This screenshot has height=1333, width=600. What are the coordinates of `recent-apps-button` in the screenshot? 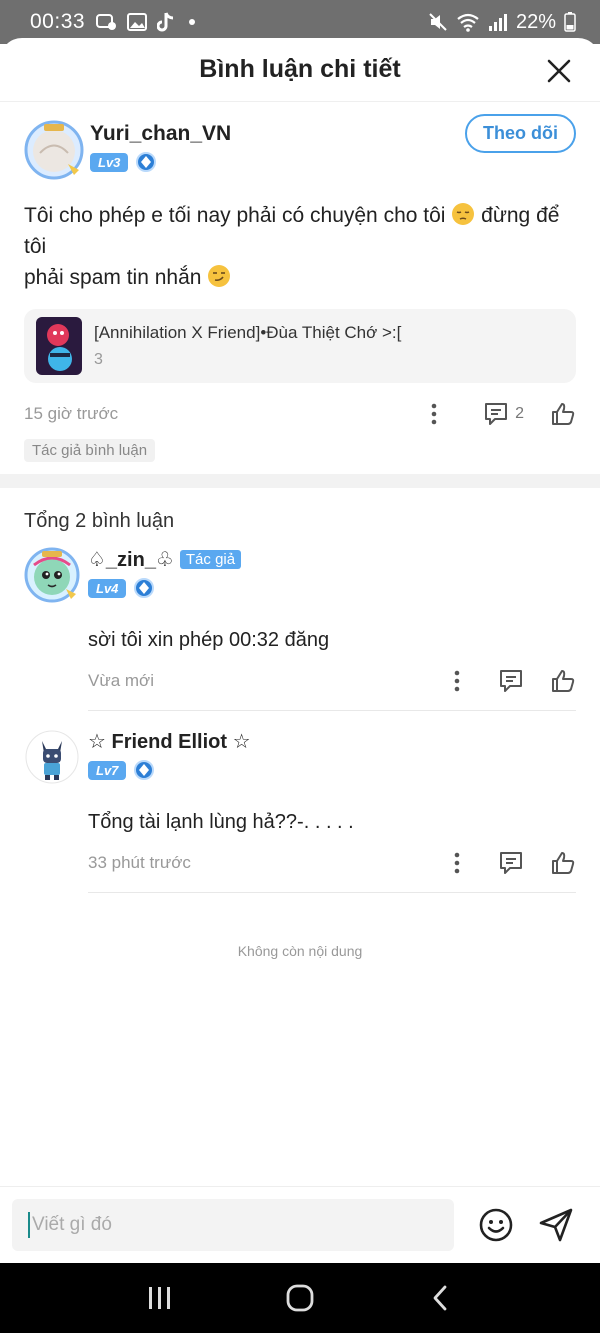 It's located at (160, 1298).